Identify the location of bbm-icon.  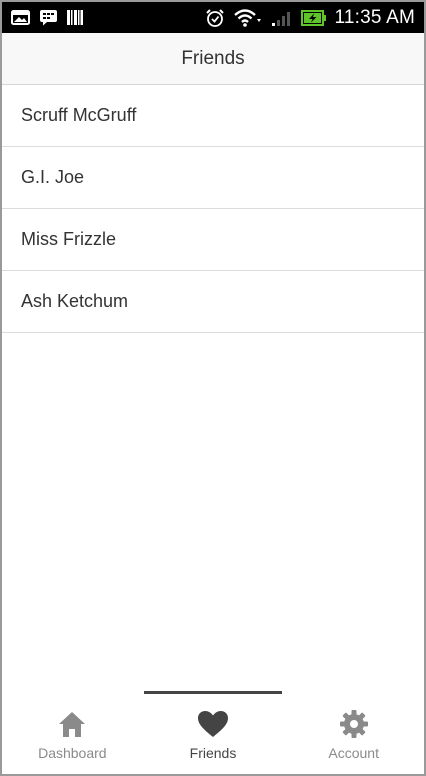
(48, 17).